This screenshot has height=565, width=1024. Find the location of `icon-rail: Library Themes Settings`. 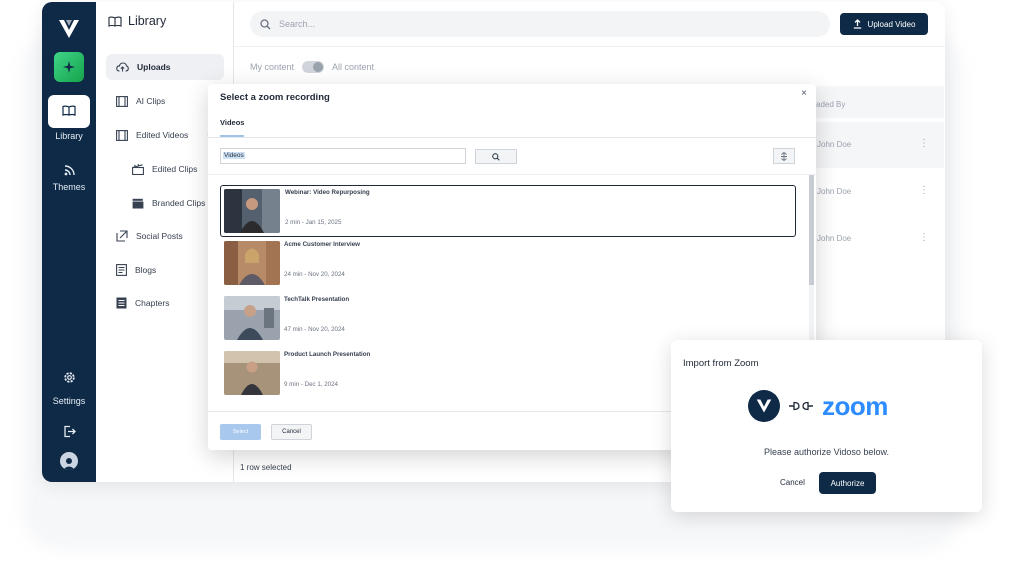

icon-rail: Library Themes Settings is located at coordinates (69, 242).